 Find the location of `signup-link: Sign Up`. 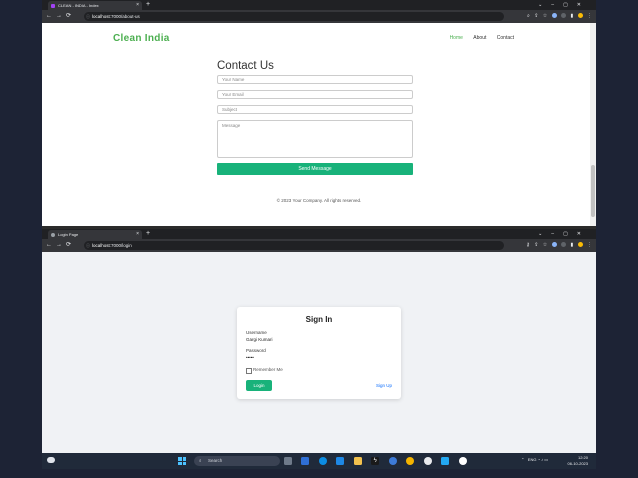

signup-link: Sign Up is located at coordinates (384, 385).